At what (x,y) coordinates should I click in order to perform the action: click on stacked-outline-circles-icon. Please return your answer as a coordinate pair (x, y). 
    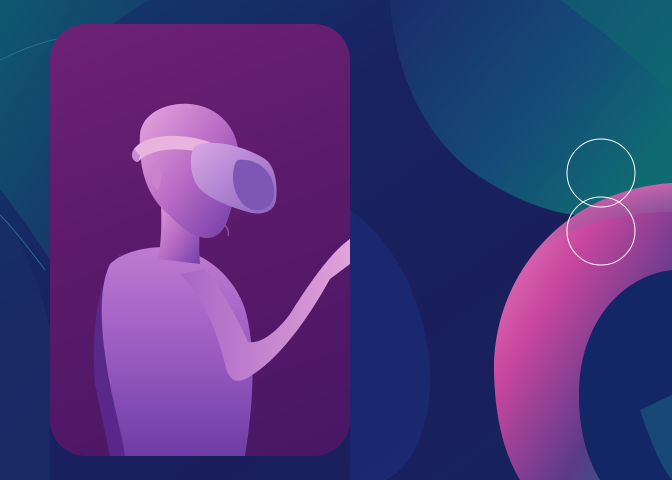
    Looking at the image, I should click on (601, 202).